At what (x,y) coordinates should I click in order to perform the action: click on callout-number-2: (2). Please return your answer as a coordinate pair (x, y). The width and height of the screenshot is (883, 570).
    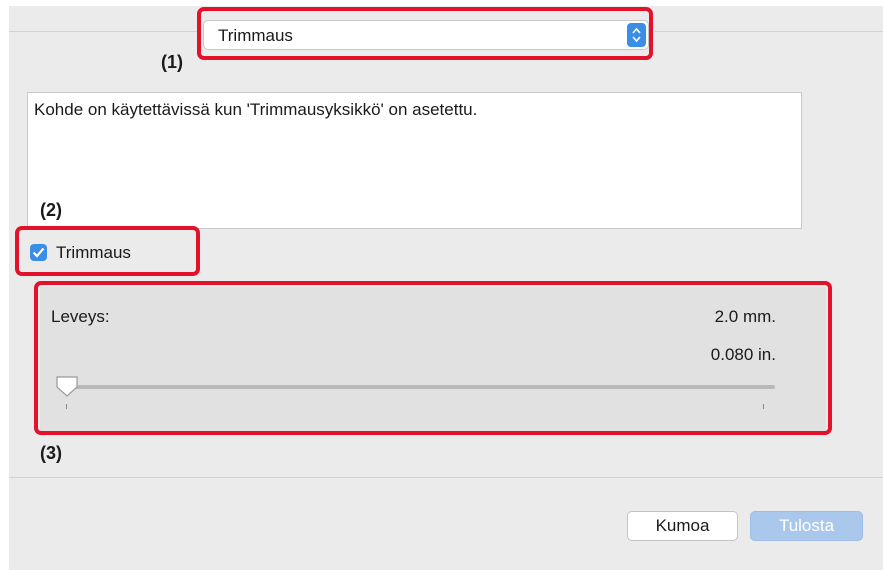
    Looking at the image, I should click on (51, 210).